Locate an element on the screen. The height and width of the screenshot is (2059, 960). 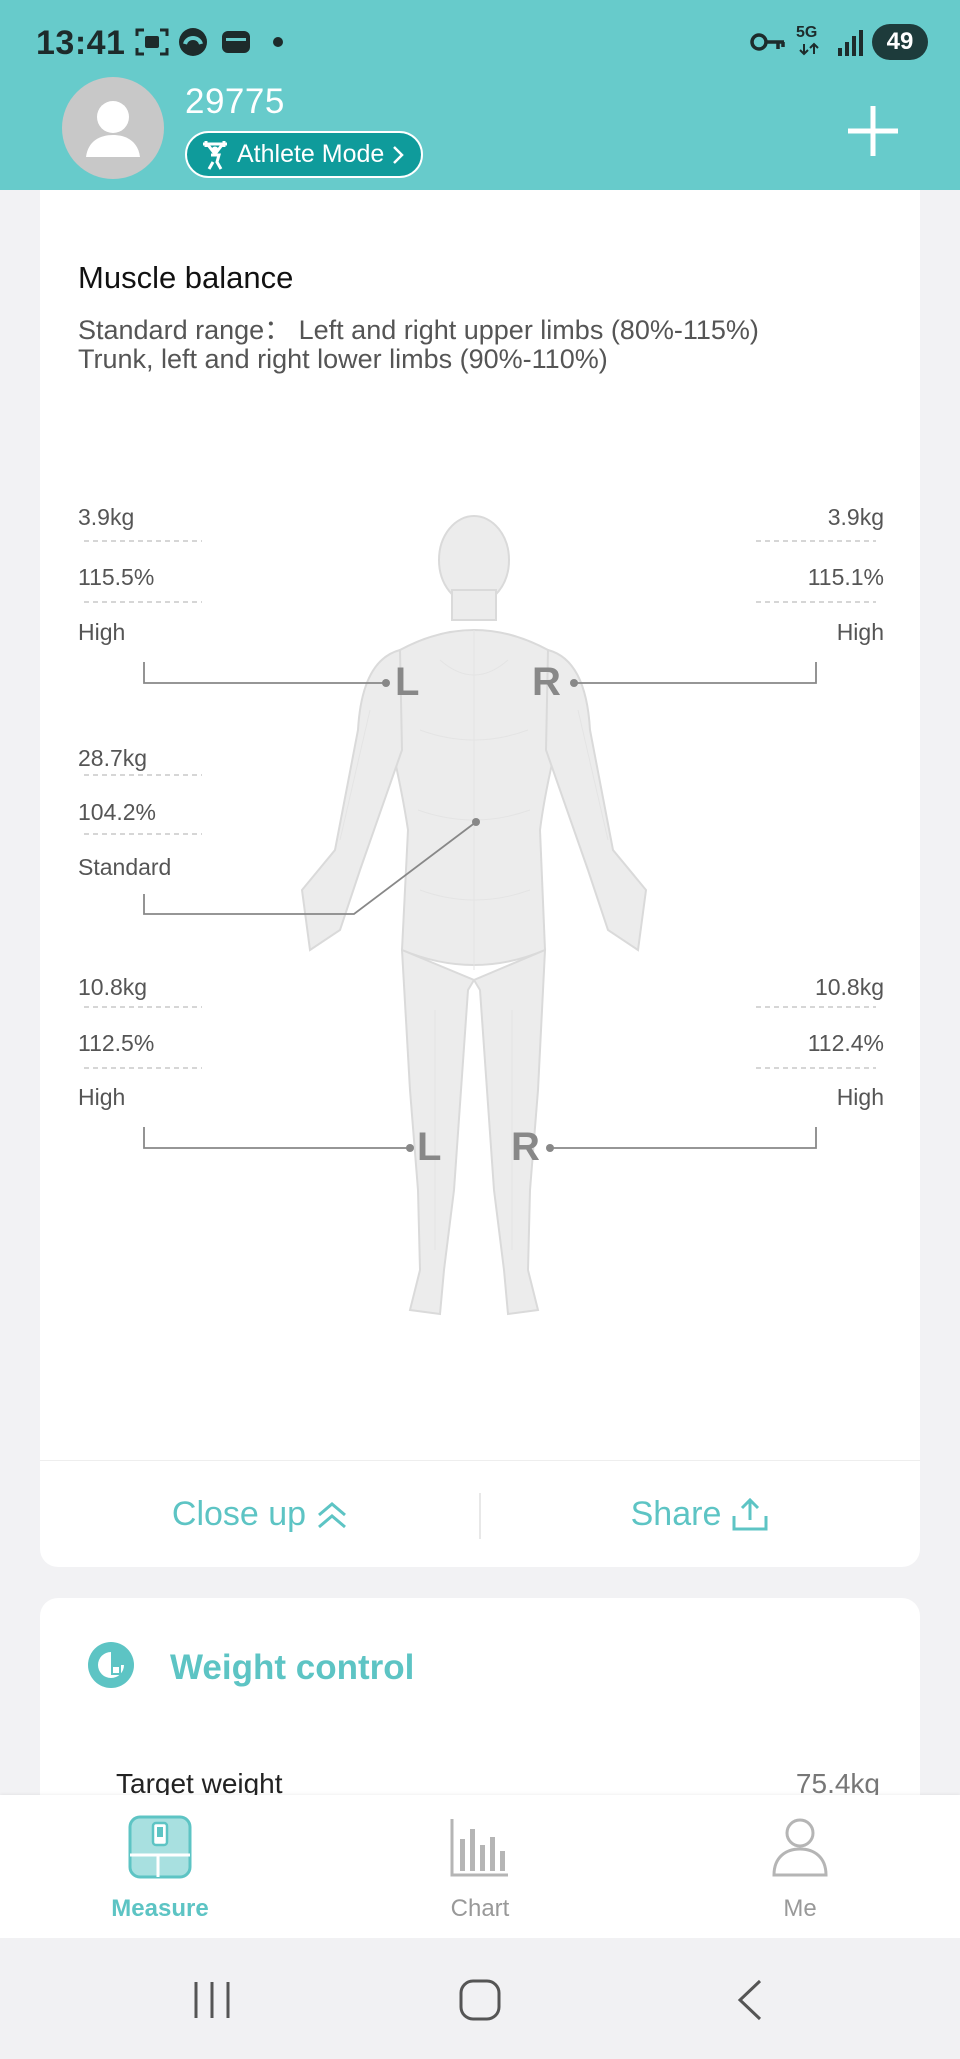
tab-me-label: Me is located at coordinates (800, 1908).